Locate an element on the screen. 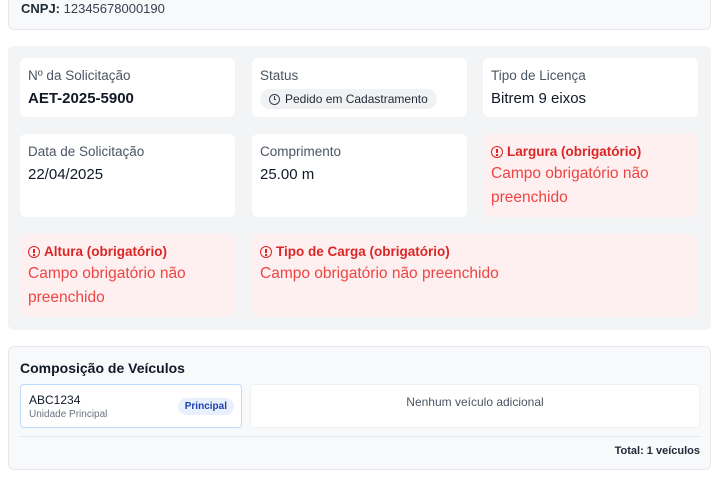 Image resolution: width=727 pixels, height=484 pixels. status-badge: Pedido em Cadastramento is located at coordinates (348, 99).